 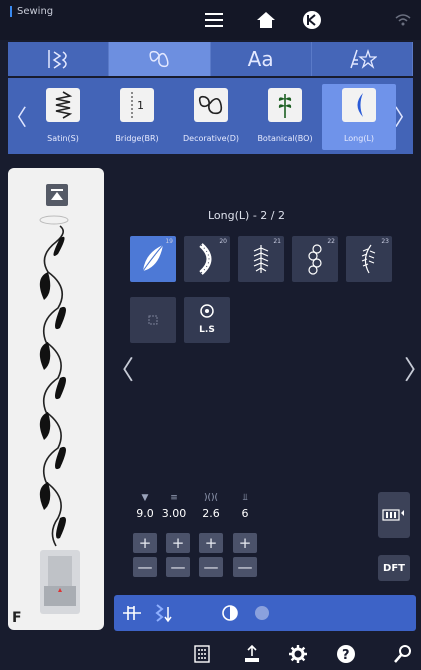 What do you see at coordinates (174, 506) in the screenshot?
I see `stitch-length-param: ≡ 3.00` at bounding box center [174, 506].